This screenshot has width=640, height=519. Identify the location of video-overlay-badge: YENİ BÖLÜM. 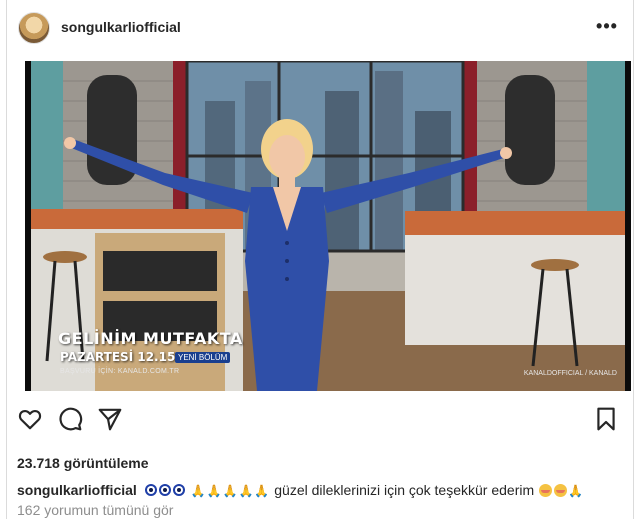
(203, 357).